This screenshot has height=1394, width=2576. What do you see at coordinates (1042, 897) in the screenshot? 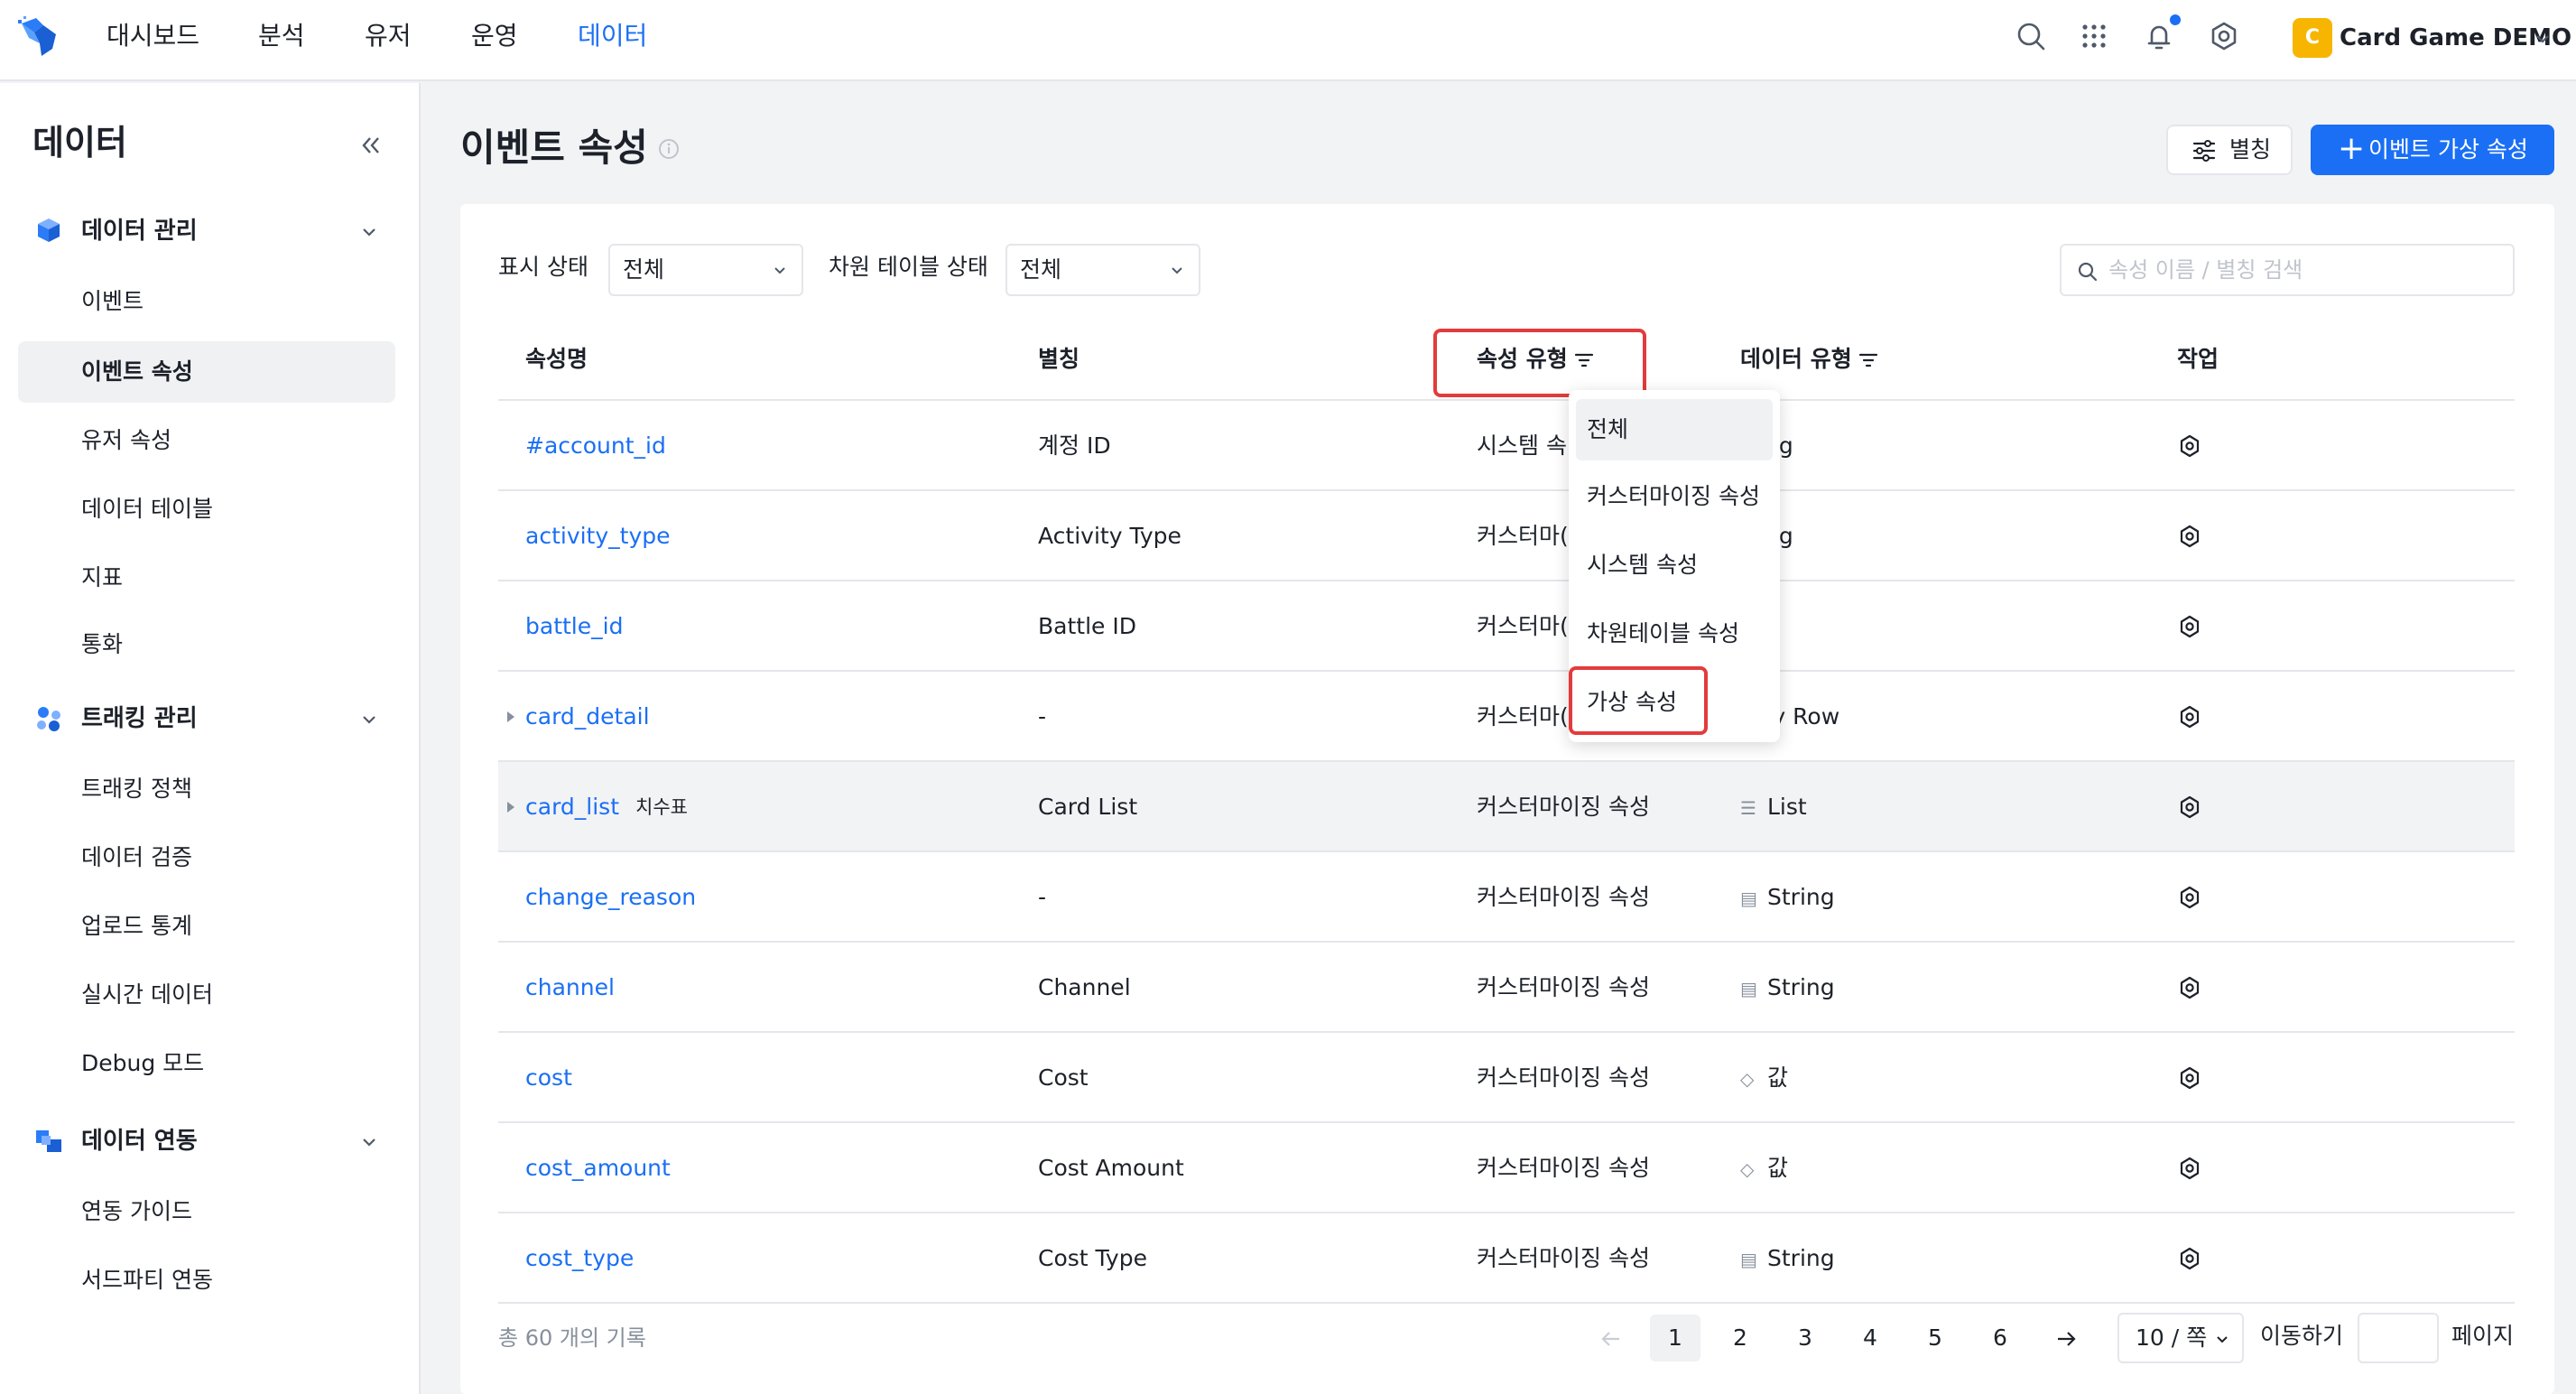
I see `property-alias: -` at bounding box center [1042, 897].